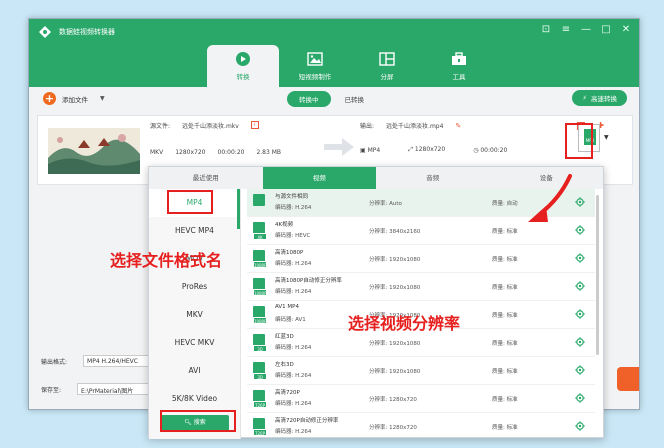 The height and width of the screenshot is (448, 664). Describe the element at coordinates (254, 125) in the screenshot. I see `info-icon: i` at that location.